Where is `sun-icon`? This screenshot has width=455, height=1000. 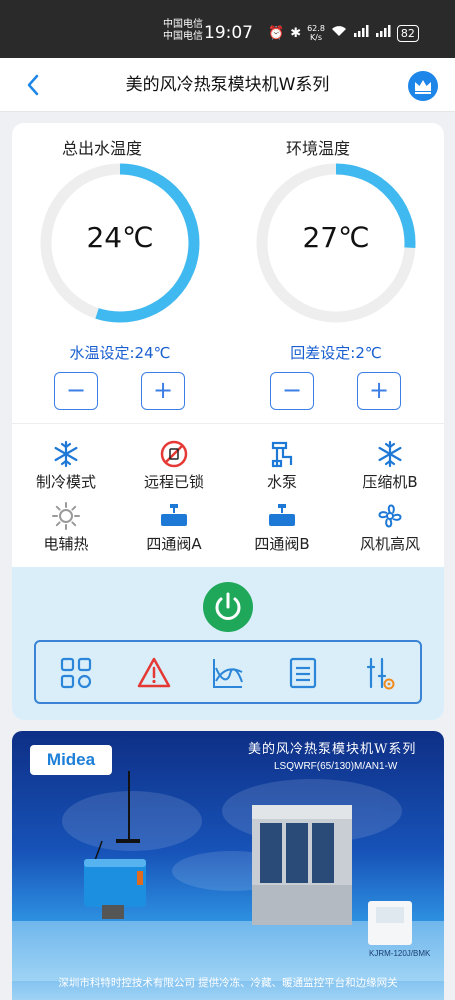 sun-icon is located at coordinates (66, 516).